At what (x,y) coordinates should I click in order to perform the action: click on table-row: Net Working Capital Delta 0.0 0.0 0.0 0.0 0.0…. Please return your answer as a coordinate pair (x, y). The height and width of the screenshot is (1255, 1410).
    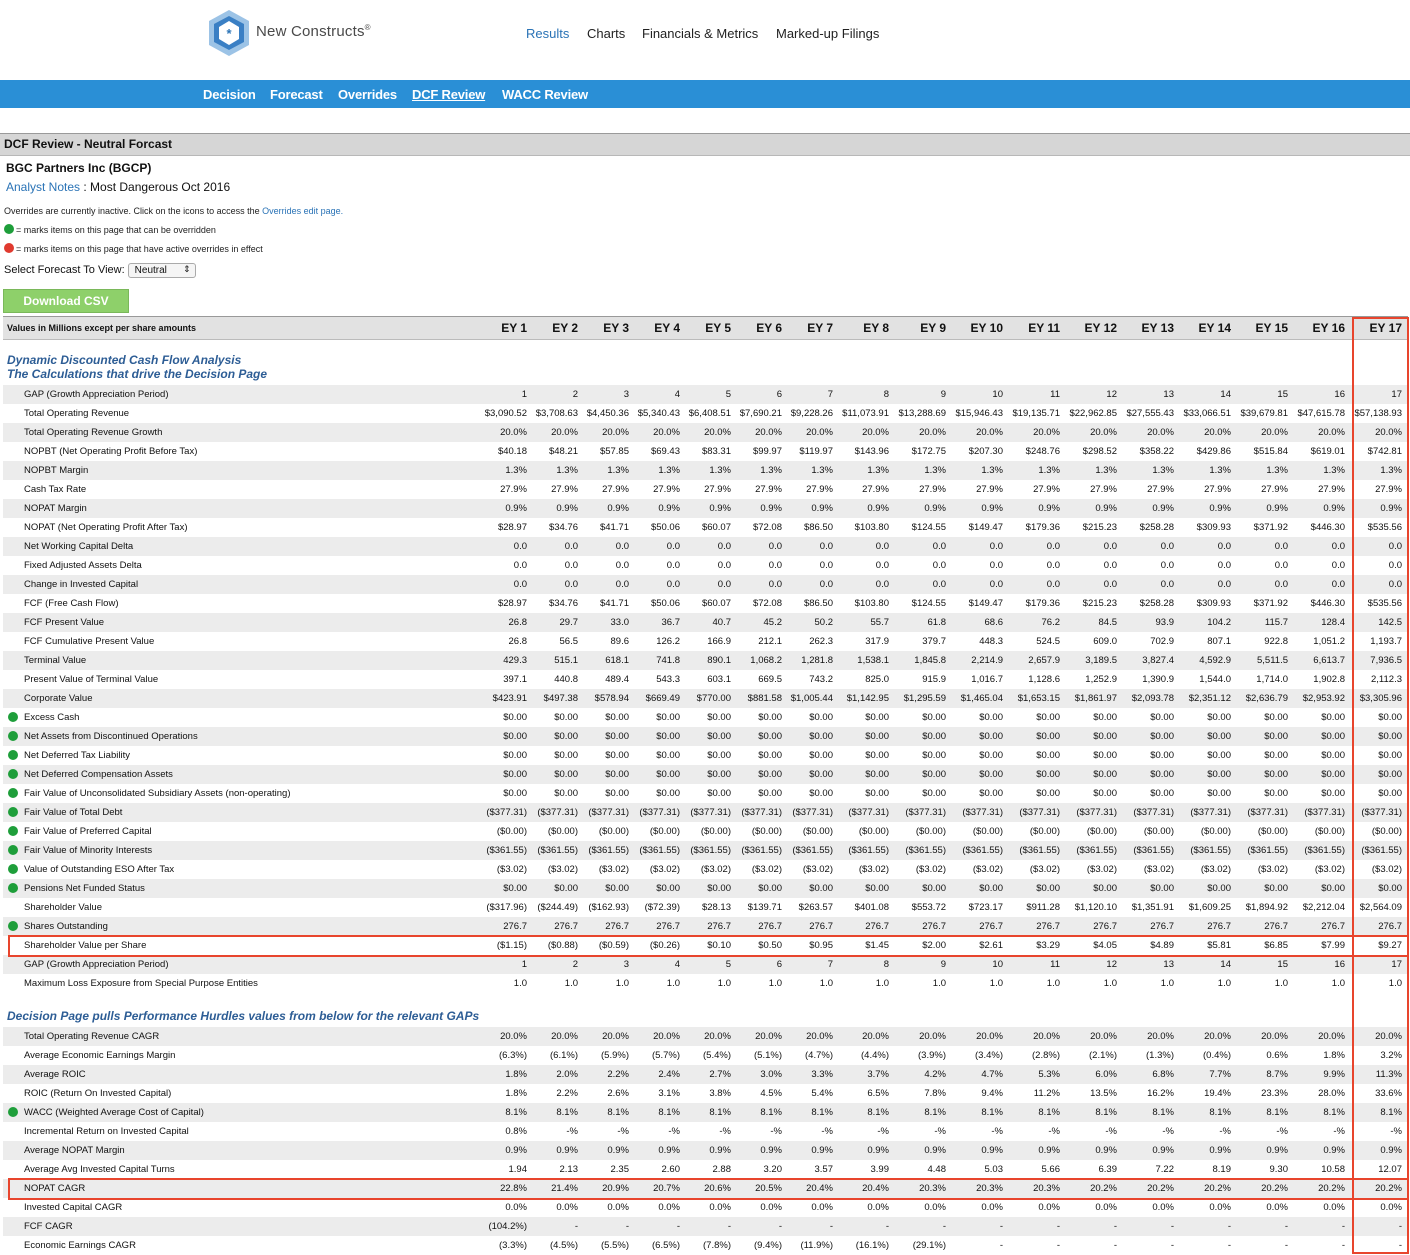
    Looking at the image, I should click on (705, 546).